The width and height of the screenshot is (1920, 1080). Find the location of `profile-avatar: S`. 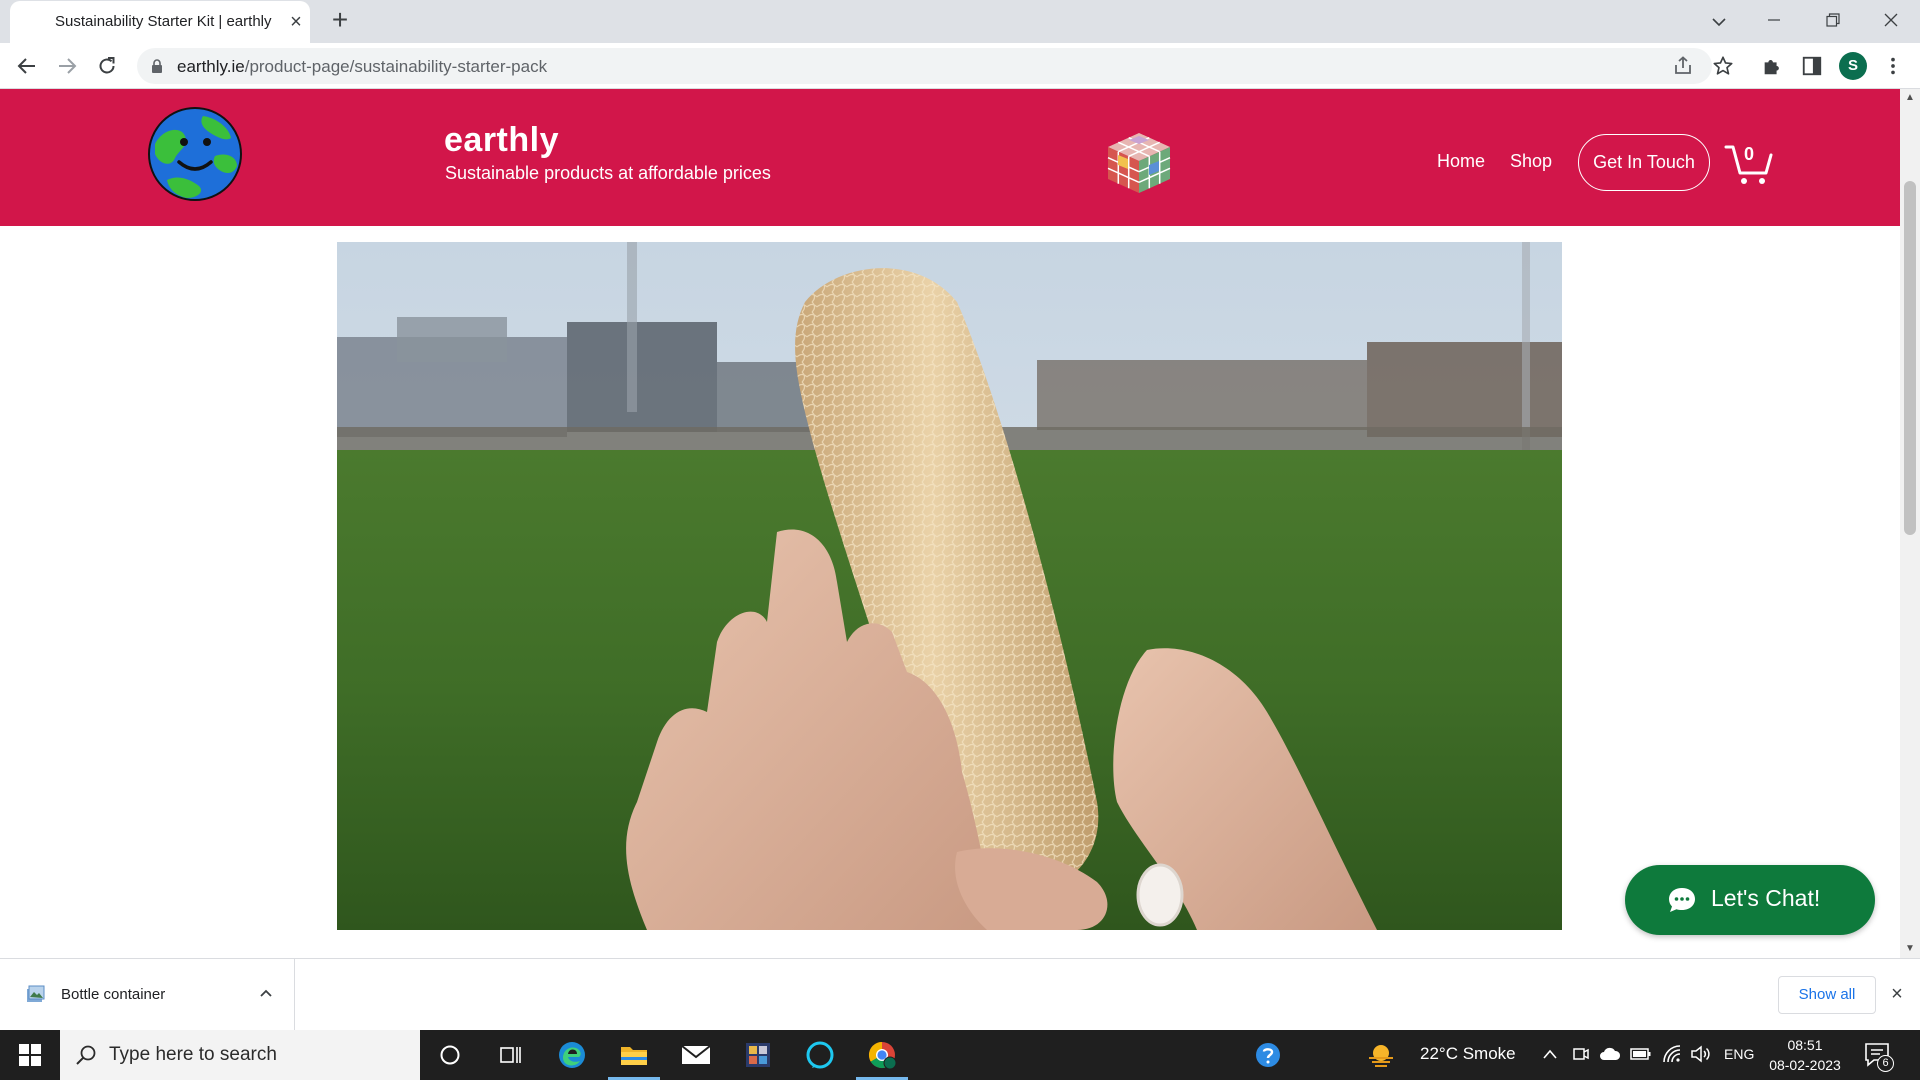

profile-avatar: S is located at coordinates (1853, 66).